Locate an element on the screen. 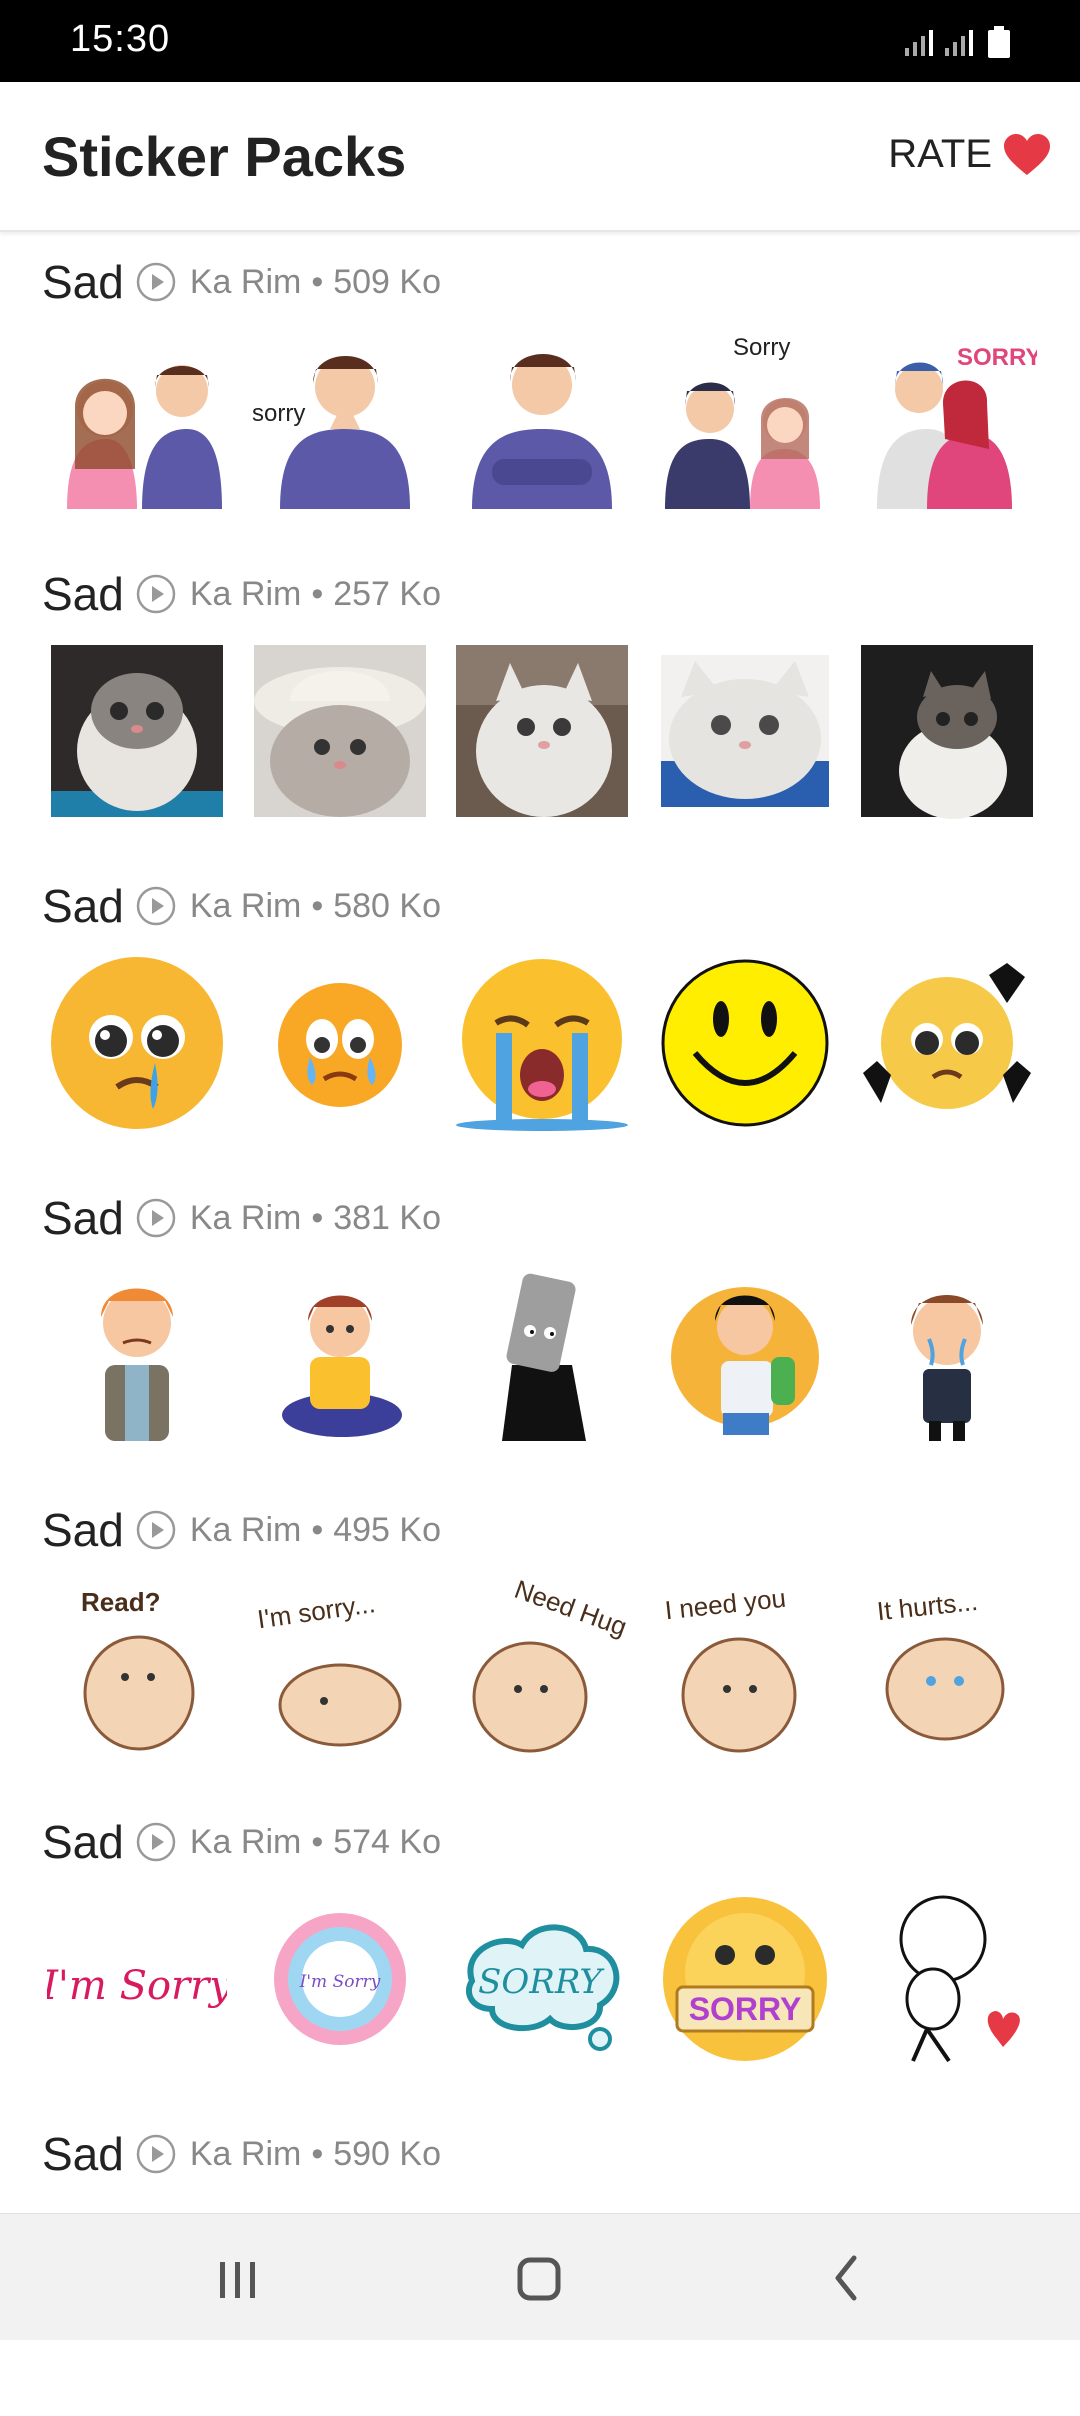 The image size is (1080, 2416). pack-meta: Ka Rim • 509 Ko is located at coordinates (315, 282).